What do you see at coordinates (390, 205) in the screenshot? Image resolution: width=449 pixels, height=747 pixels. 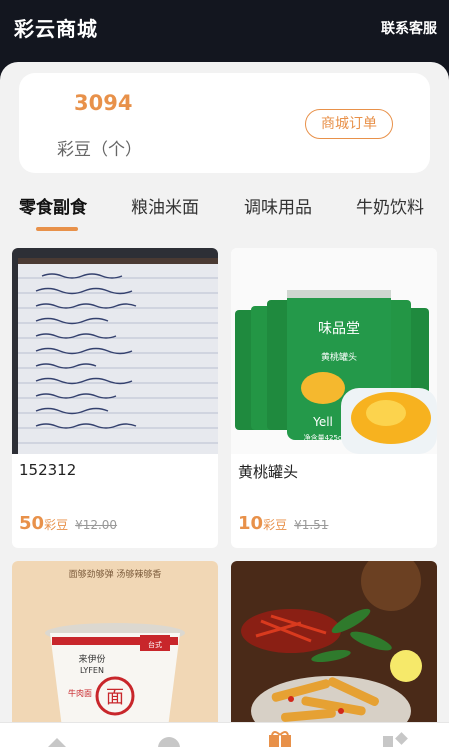 I see `tab-milk-drinks: 牛奶饮料` at bounding box center [390, 205].